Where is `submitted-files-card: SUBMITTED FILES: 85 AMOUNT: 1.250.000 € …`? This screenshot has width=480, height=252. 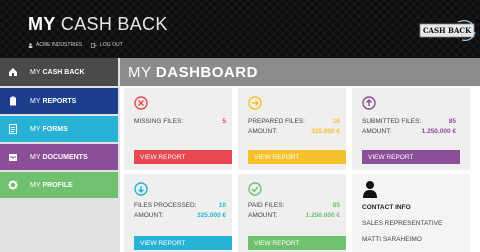 submitted-files-card: SUBMITTED FILES: 85 AMOUNT: 1.250.000 € … is located at coordinates (411, 129).